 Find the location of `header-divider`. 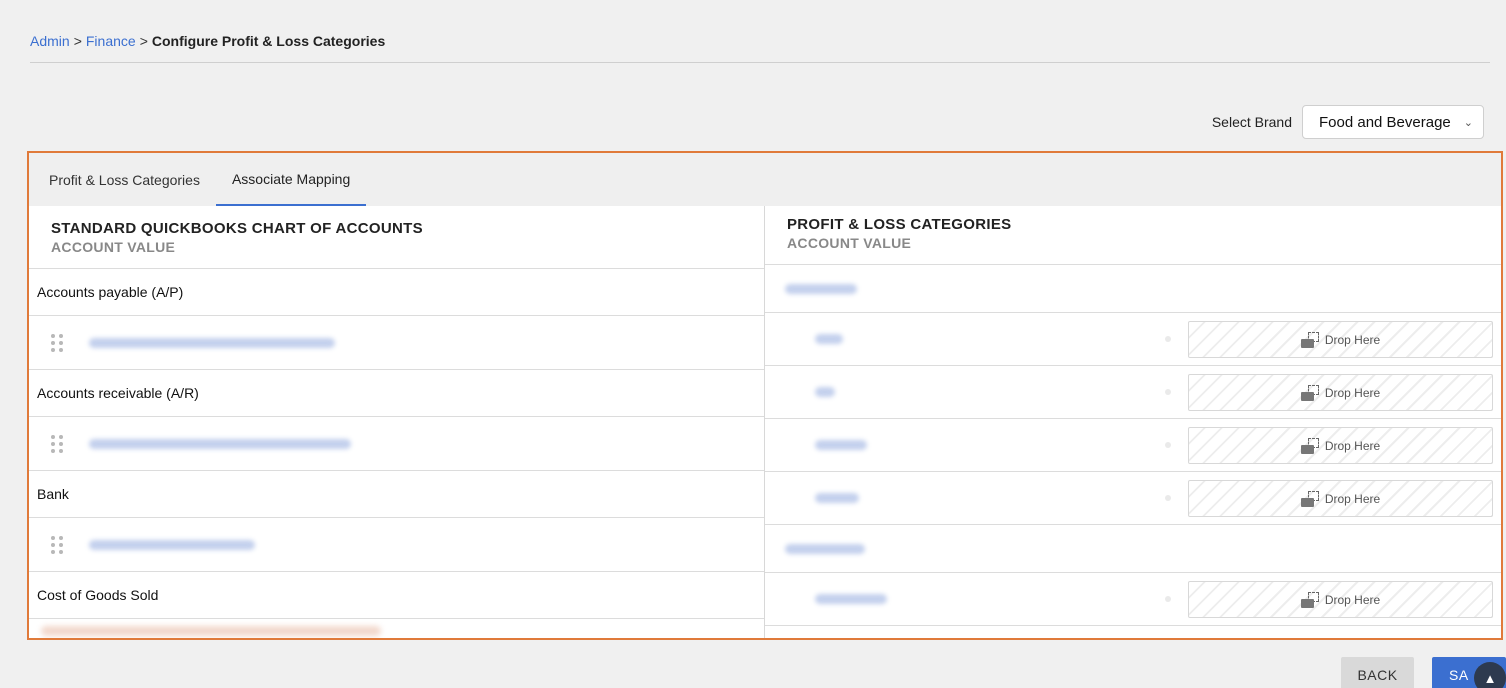

header-divider is located at coordinates (760, 62).